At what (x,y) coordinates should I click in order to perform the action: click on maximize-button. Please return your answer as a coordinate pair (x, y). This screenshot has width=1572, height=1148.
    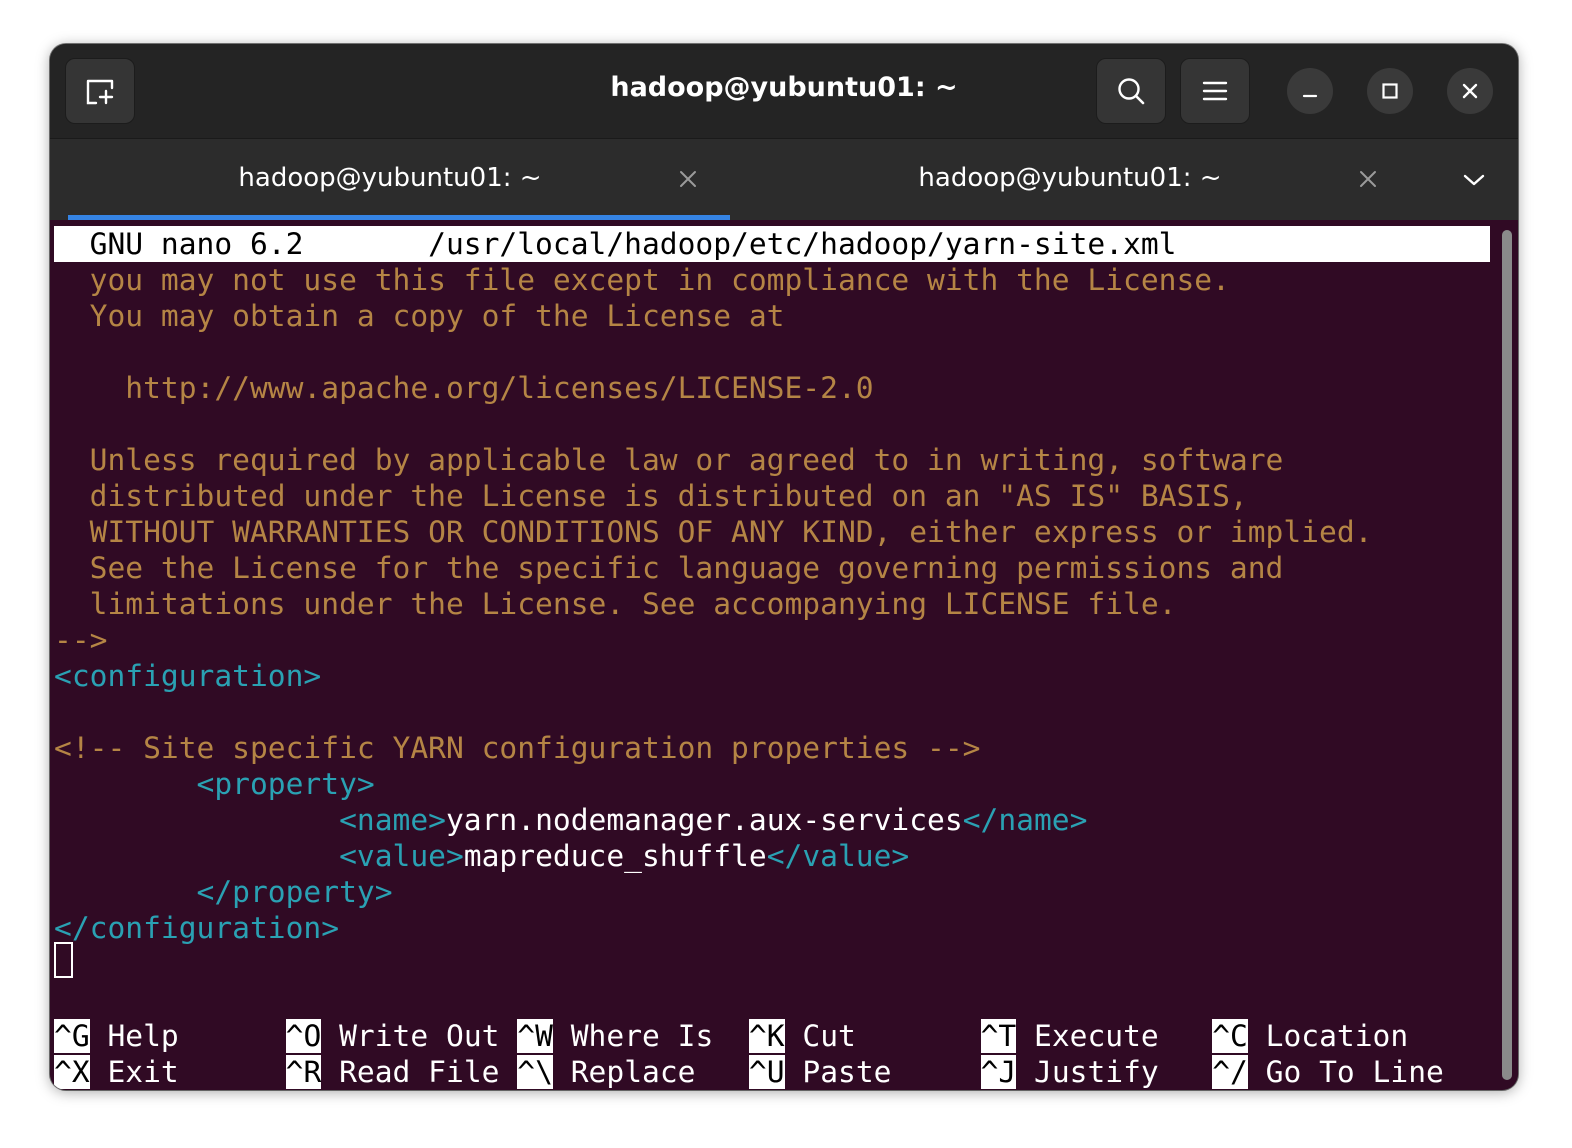
    Looking at the image, I should click on (1390, 91).